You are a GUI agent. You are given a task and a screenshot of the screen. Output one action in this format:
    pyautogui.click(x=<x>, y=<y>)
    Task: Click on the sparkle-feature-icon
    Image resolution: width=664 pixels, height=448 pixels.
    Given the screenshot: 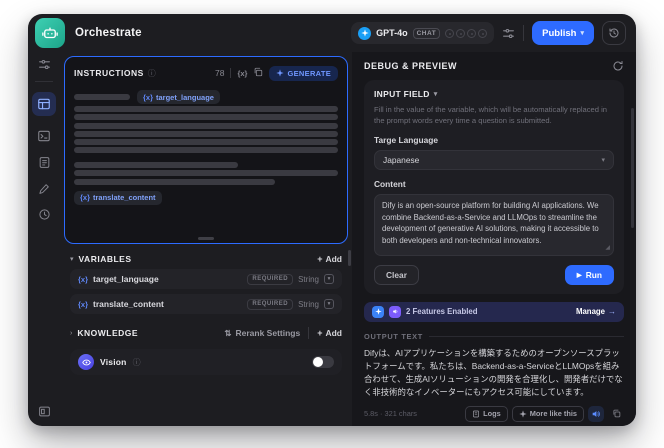 What is the action you would take?
    pyautogui.click(x=378, y=311)
    